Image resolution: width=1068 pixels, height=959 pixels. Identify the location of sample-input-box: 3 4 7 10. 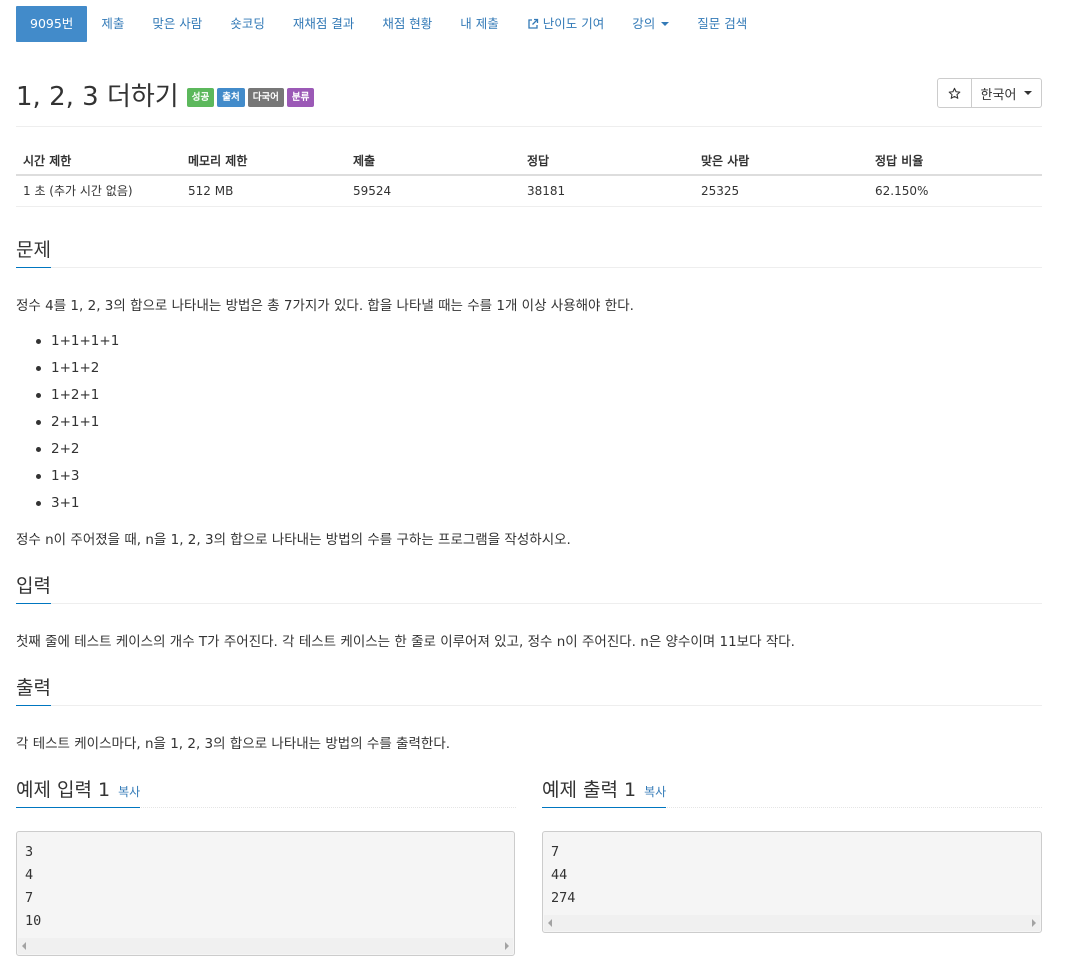
(265, 893).